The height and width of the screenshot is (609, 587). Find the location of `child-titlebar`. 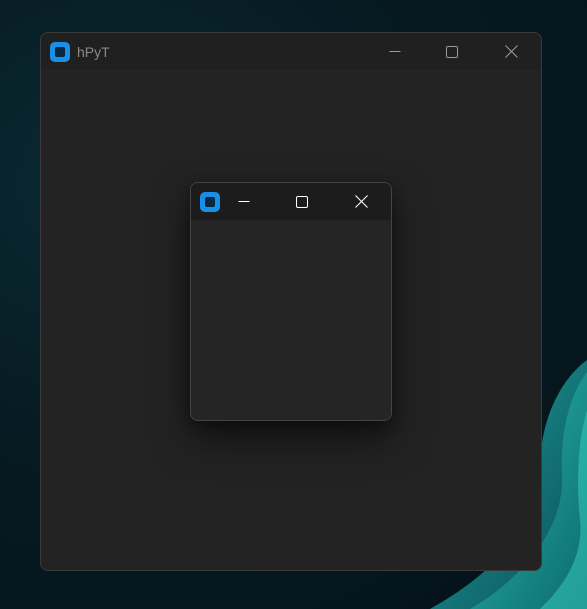

child-titlebar is located at coordinates (291, 201).